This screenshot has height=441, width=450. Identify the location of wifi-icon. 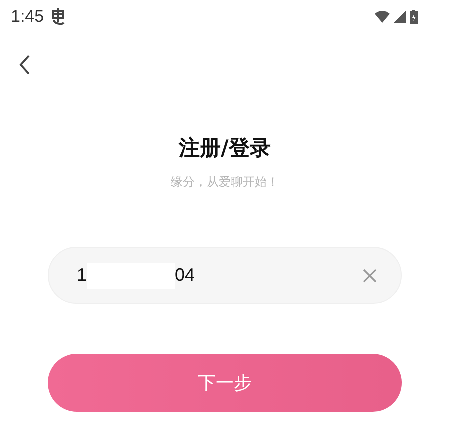
(382, 17).